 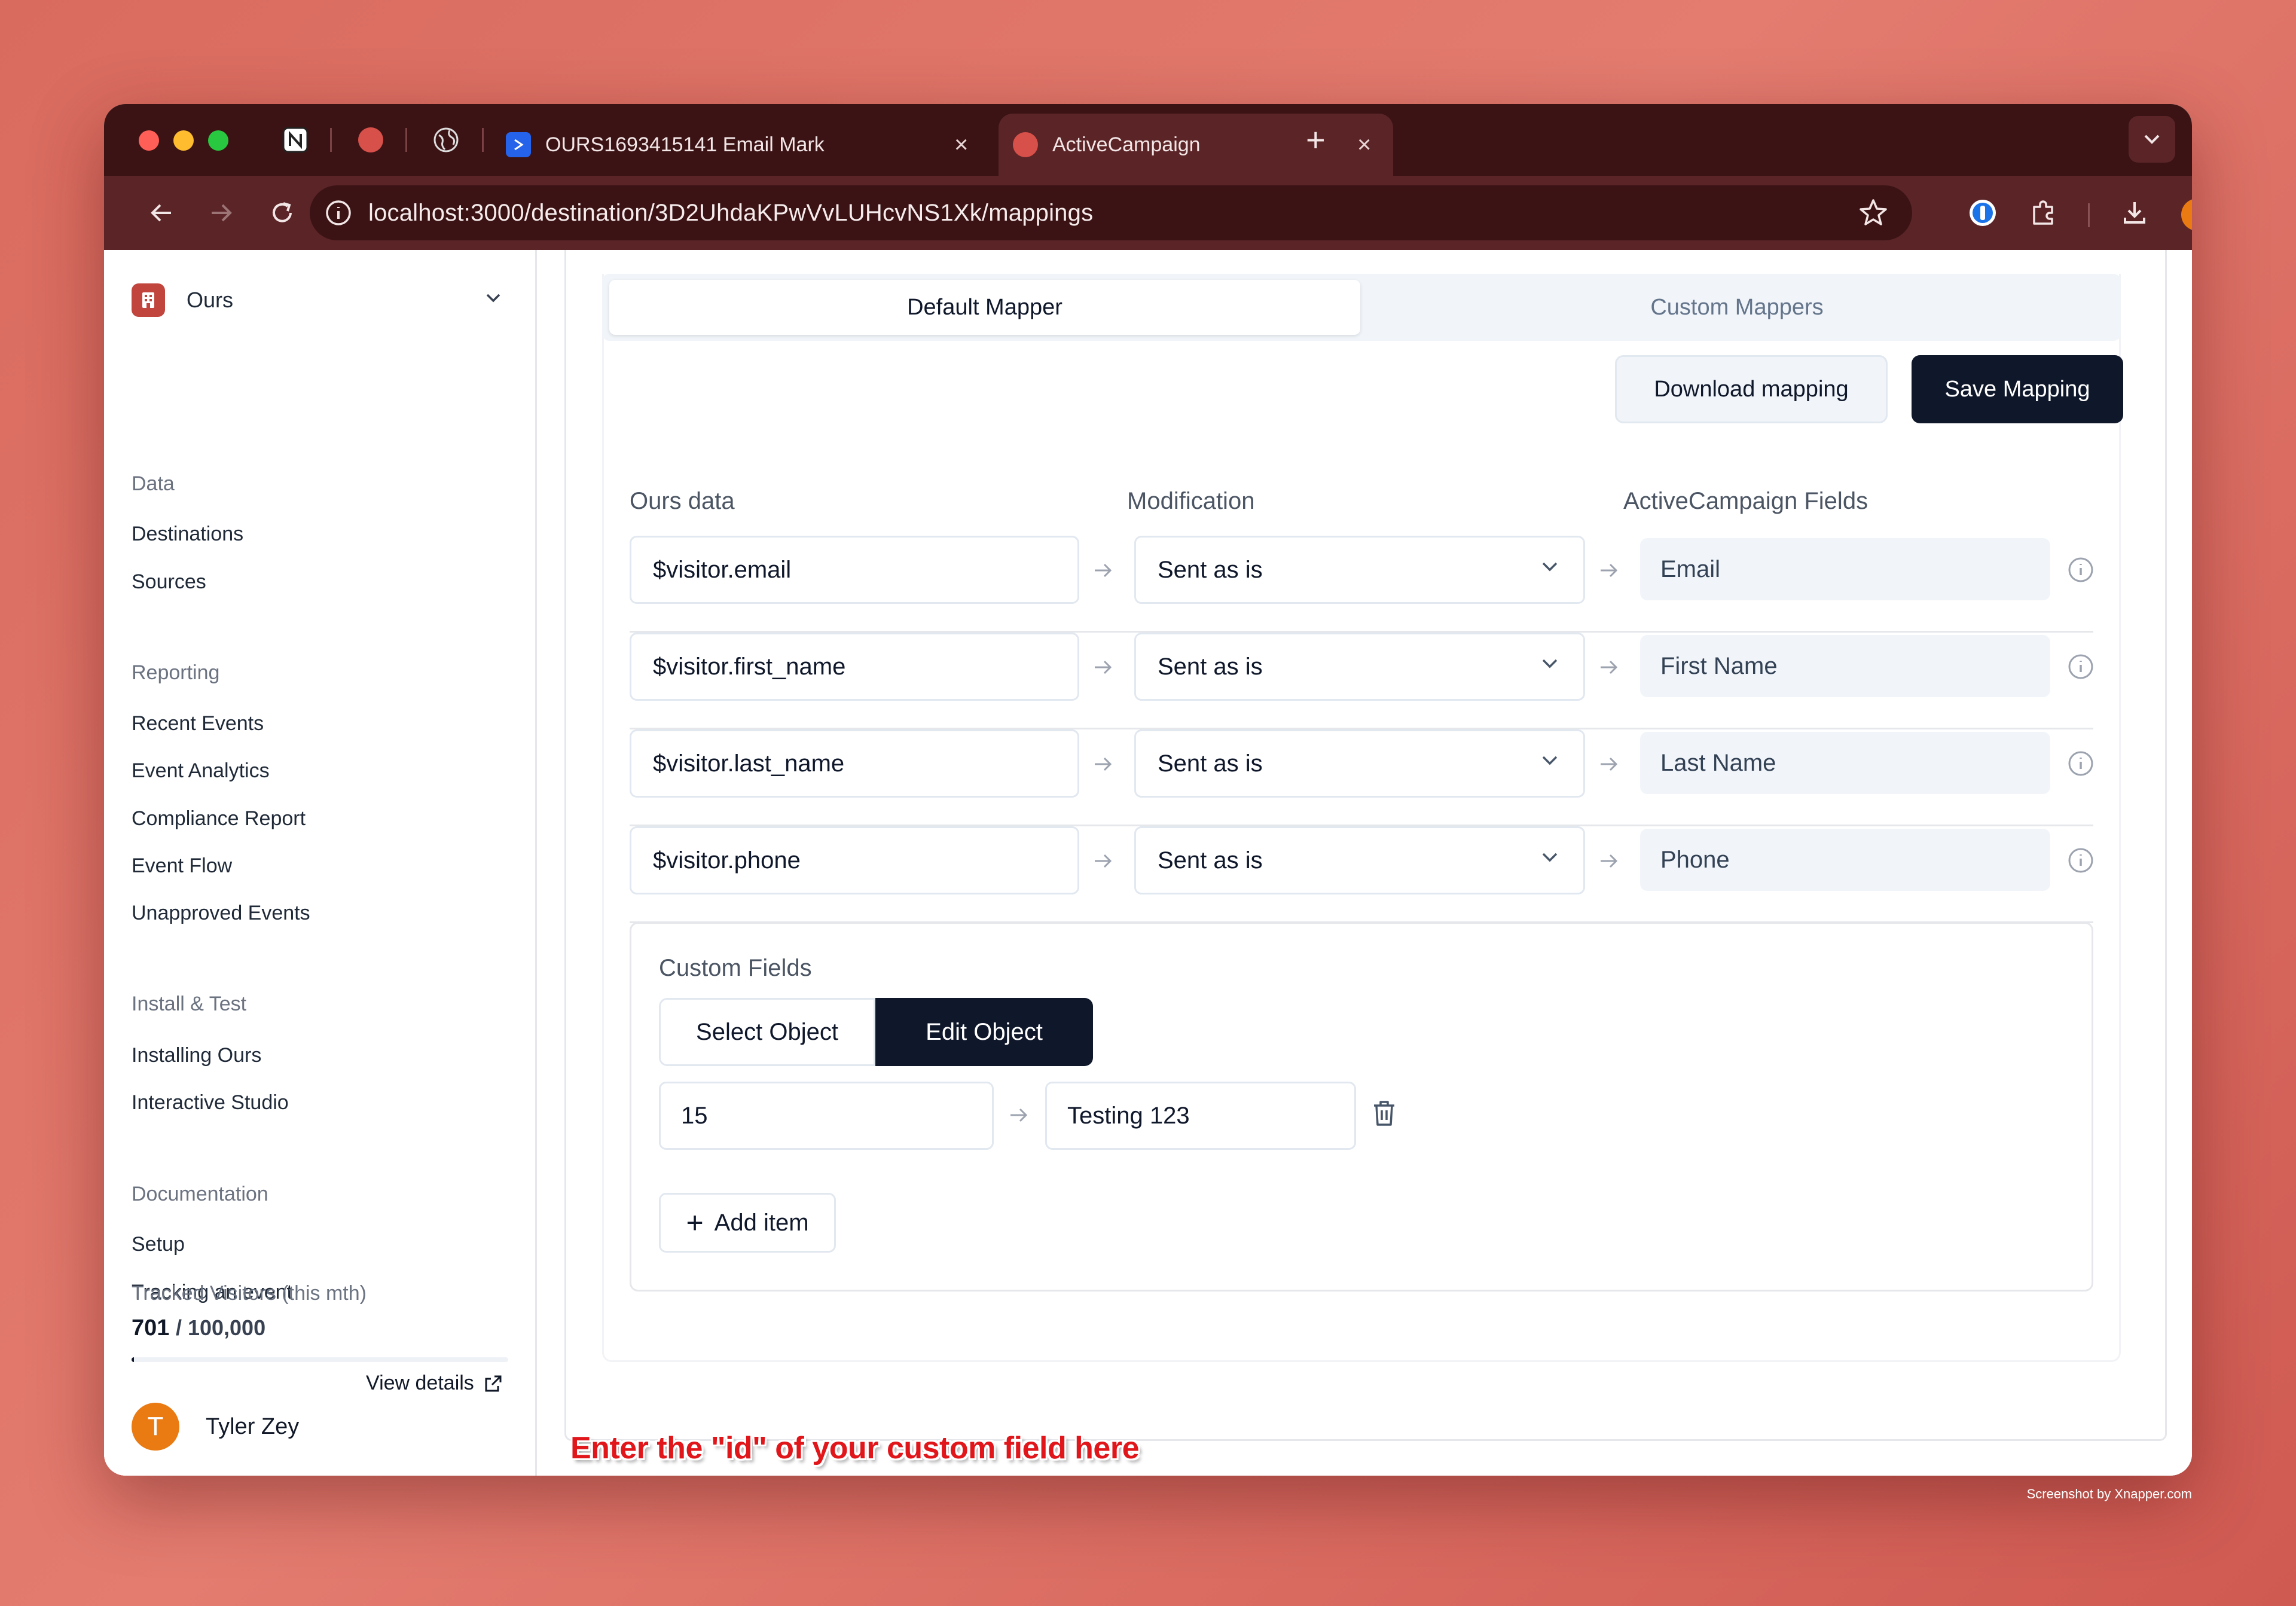 What do you see at coordinates (855, 1448) in the screenshot?
I see `annotation-callout: Enter the "id" of your custom field here` at bounding box center [855, 1448].